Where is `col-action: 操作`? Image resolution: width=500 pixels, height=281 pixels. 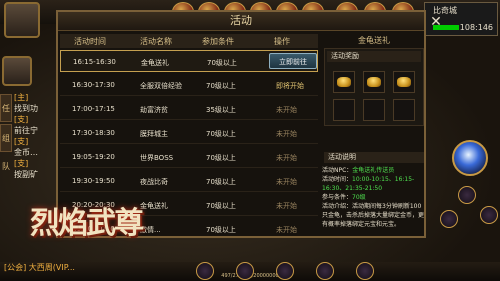
col-action: 操作 is located at coordinates (282, 41).